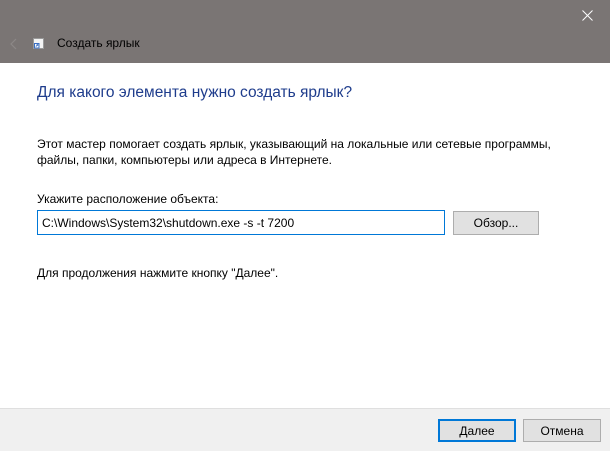 This screenshot has width=610, height=451. Describe the element at coordinates (305, 429) in the screenshot. I see `footer-bar` at that location.